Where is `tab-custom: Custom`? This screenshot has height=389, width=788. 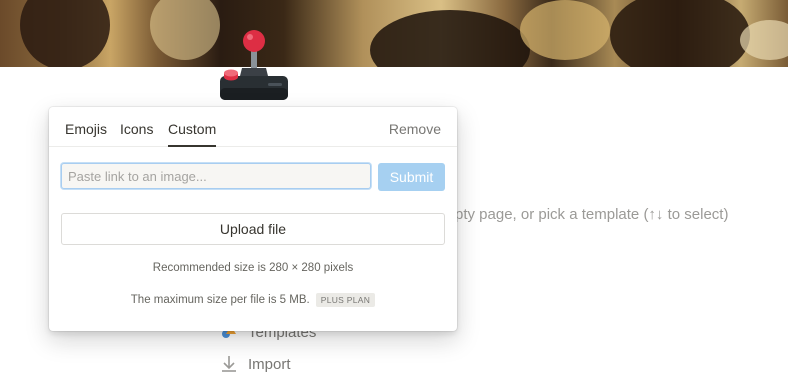
tab-custom: Custom is located at coordinates (192, 129).